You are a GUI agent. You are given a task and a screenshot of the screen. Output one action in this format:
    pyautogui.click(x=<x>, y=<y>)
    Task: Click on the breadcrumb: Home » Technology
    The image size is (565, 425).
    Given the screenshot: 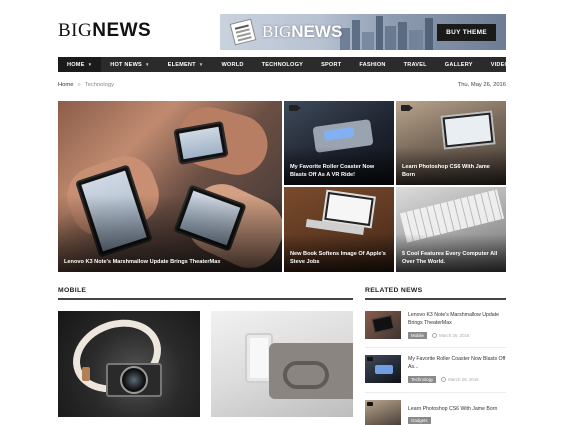 What is the action you would take?
    pyautogui.click(x=86, y=85)
    